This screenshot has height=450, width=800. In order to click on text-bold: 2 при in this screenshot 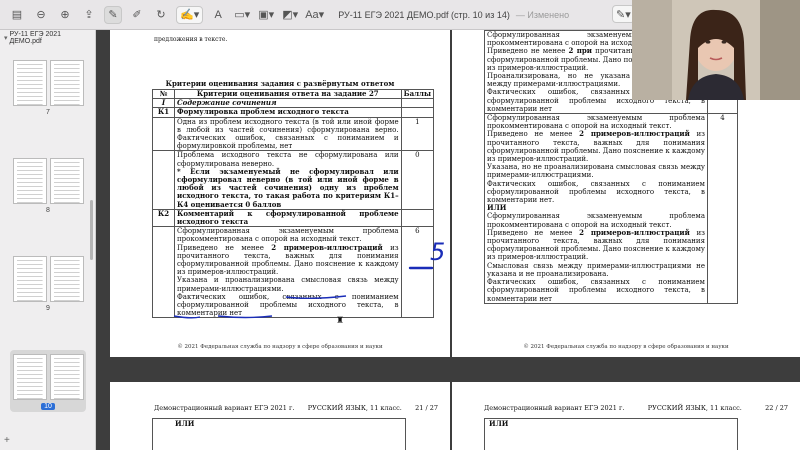, I will do `click(580, 51)`.